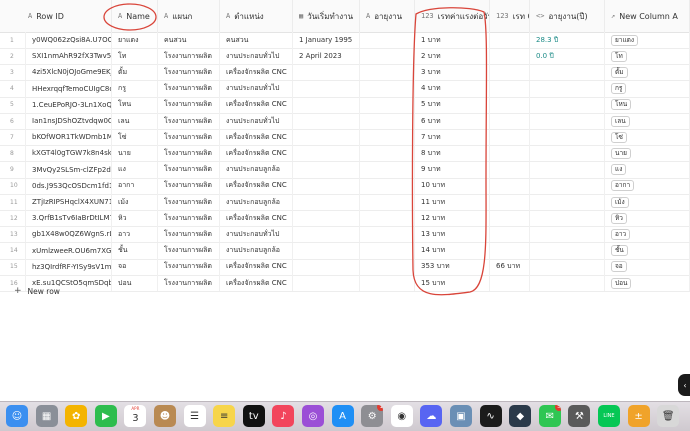 The width and height of the screenshot is (690, 431). What do you see at coordinates (13, 40) in the screenshot?
I see `table-cell-n: 1` at bounding box center [13, 40].